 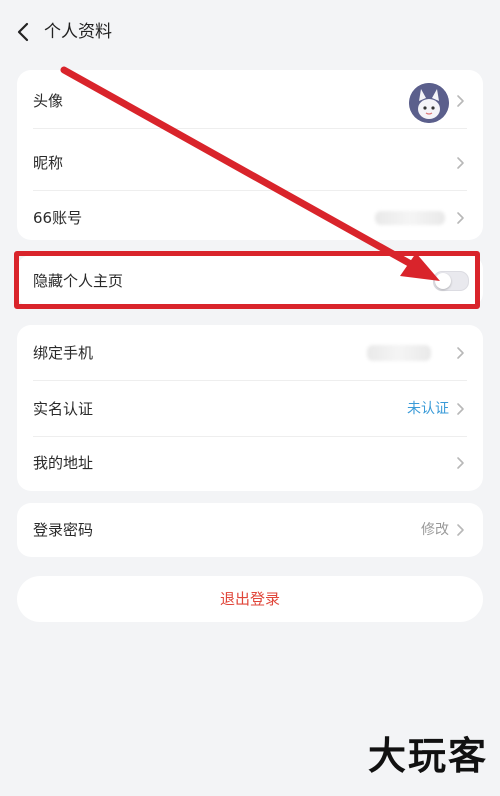 I want to click on avatar-row: 头像, so click(x=250, y=101).